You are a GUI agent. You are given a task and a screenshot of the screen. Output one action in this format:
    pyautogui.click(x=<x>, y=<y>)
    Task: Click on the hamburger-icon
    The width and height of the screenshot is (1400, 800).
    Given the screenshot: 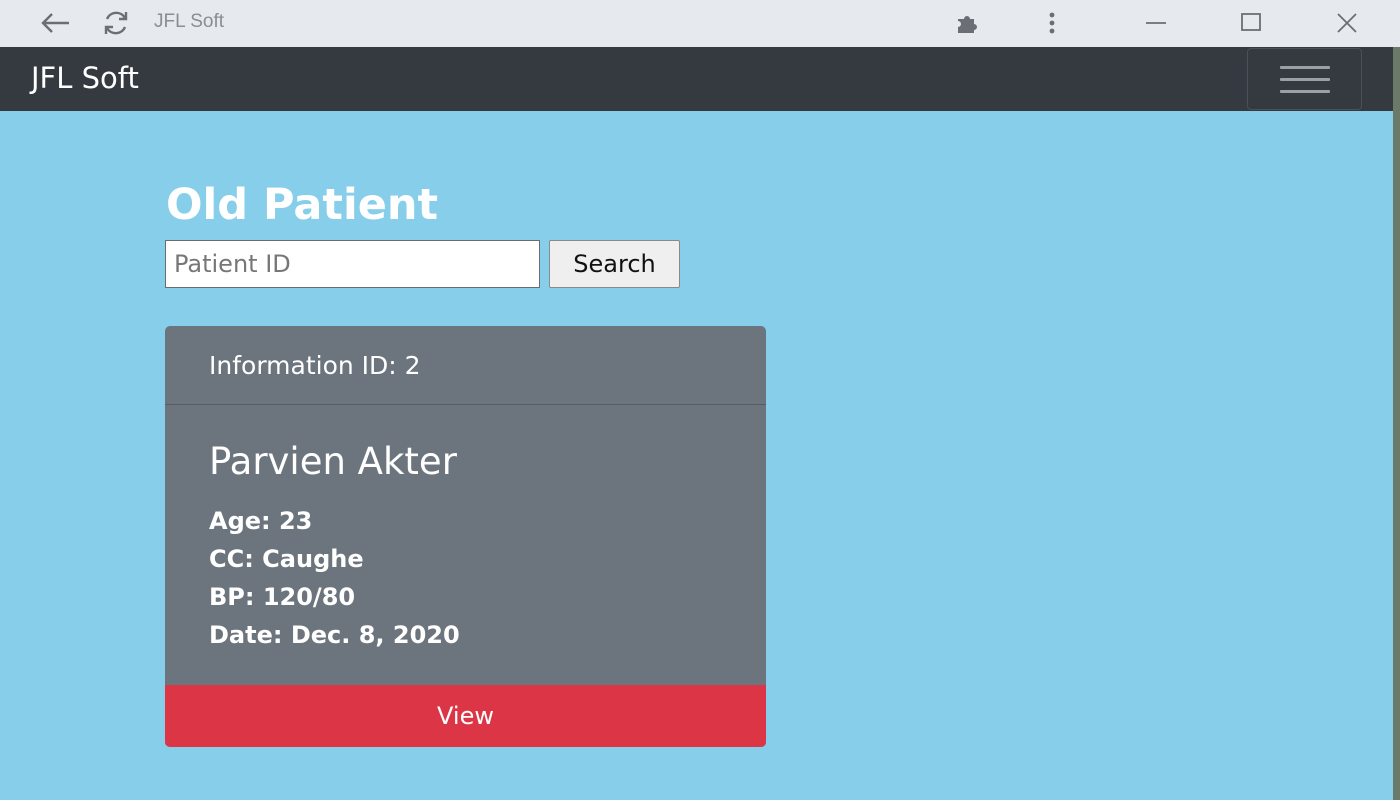 What is the action you would take?
    pyautogui.click(x=1304, y=79)
    